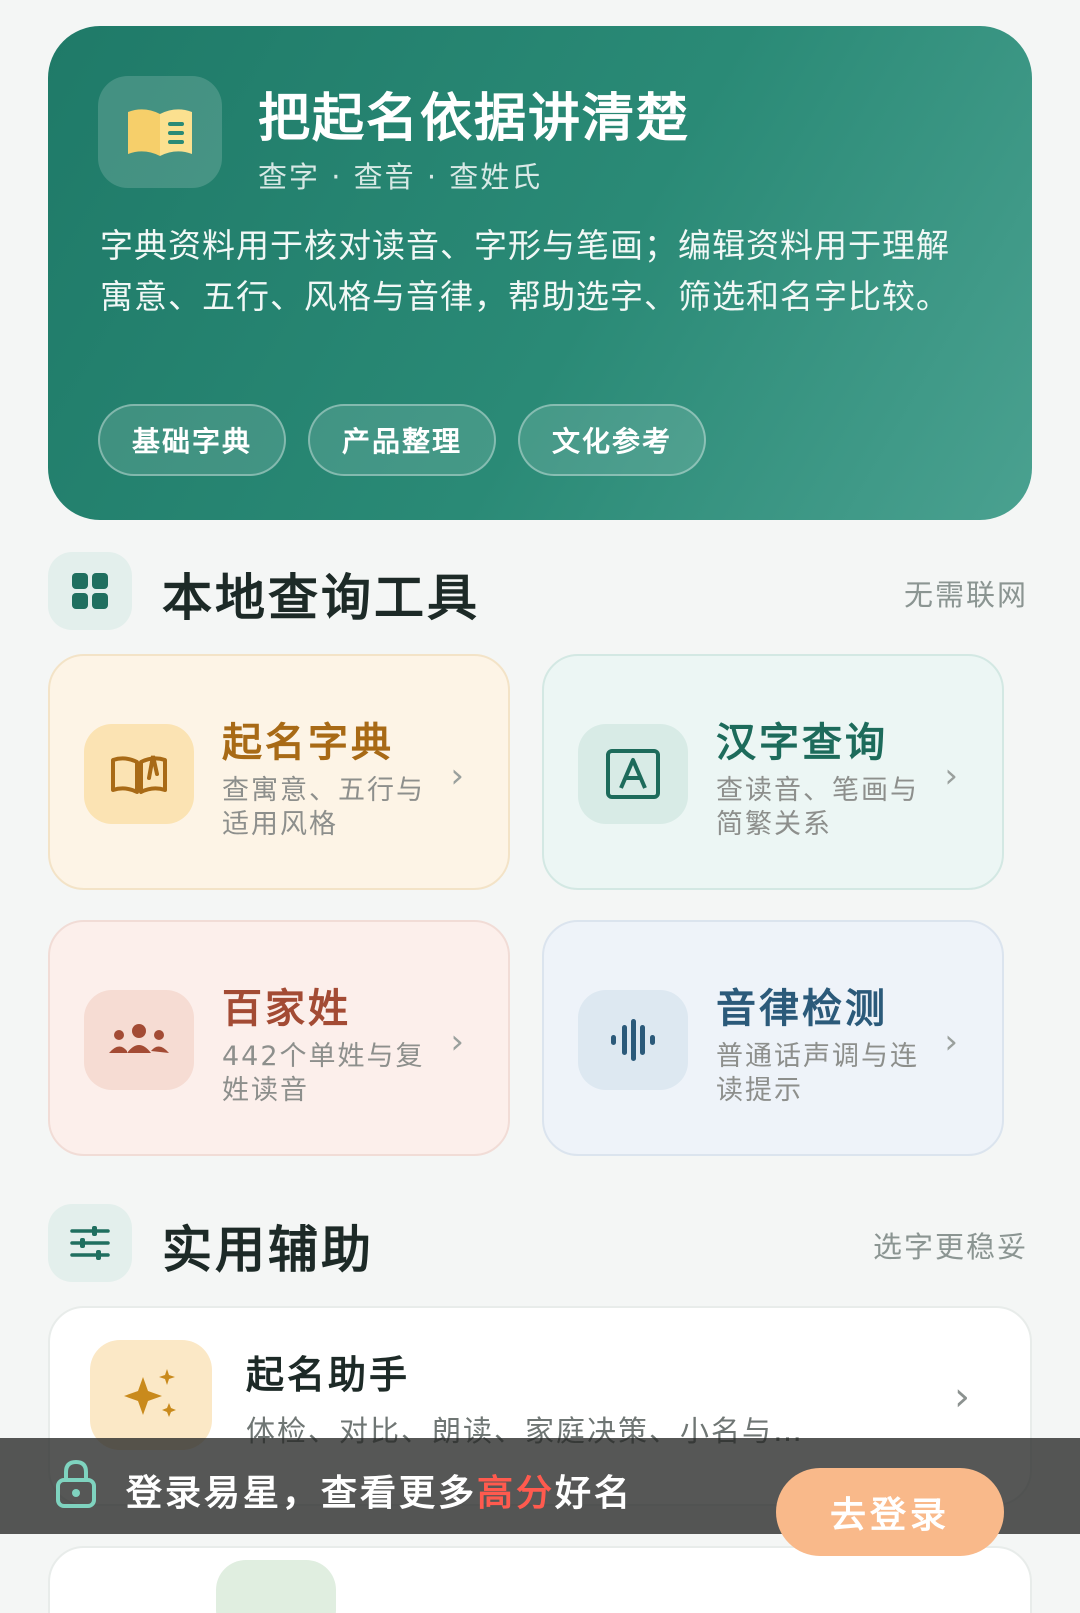 This screenshot has width=1080, height=1613. Describe the element at coordinates (328, 1375) in the screenshot. I see `assistant-title: 起名助手` at that location.